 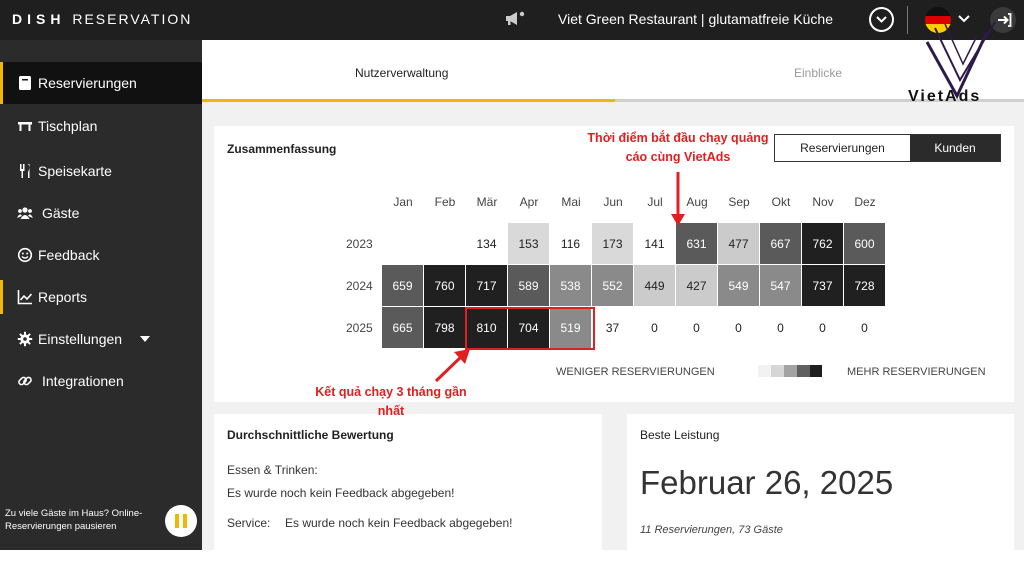 I want to click on sidebar-item-label: Feedback, so click(x=69, y=255).